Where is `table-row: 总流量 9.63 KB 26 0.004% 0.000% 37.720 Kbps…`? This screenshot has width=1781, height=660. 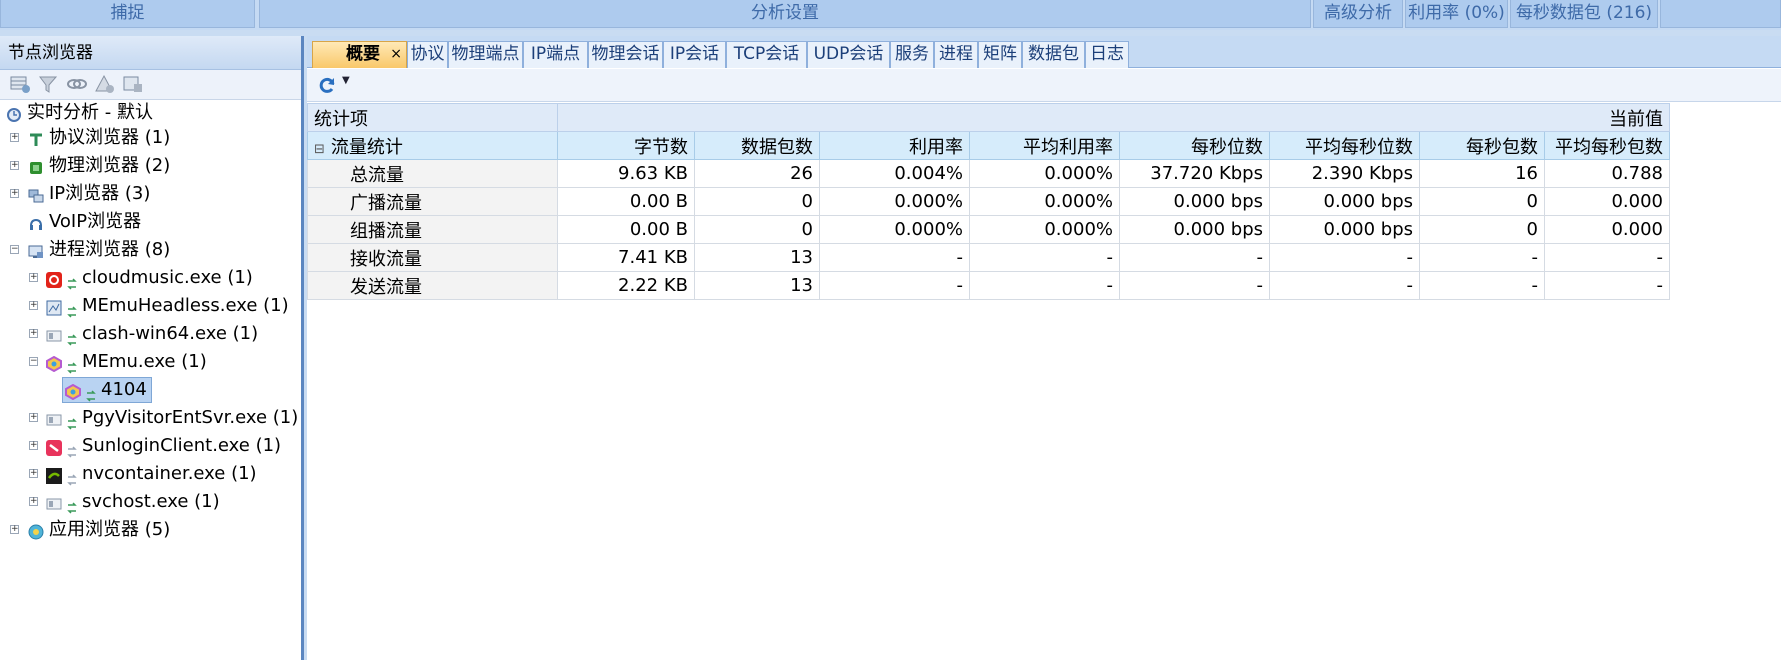
table-row: 总流量 9.63 KB 26 0.004% 0.000% 37.720 Kbps… is located at coordinates (988, 173).